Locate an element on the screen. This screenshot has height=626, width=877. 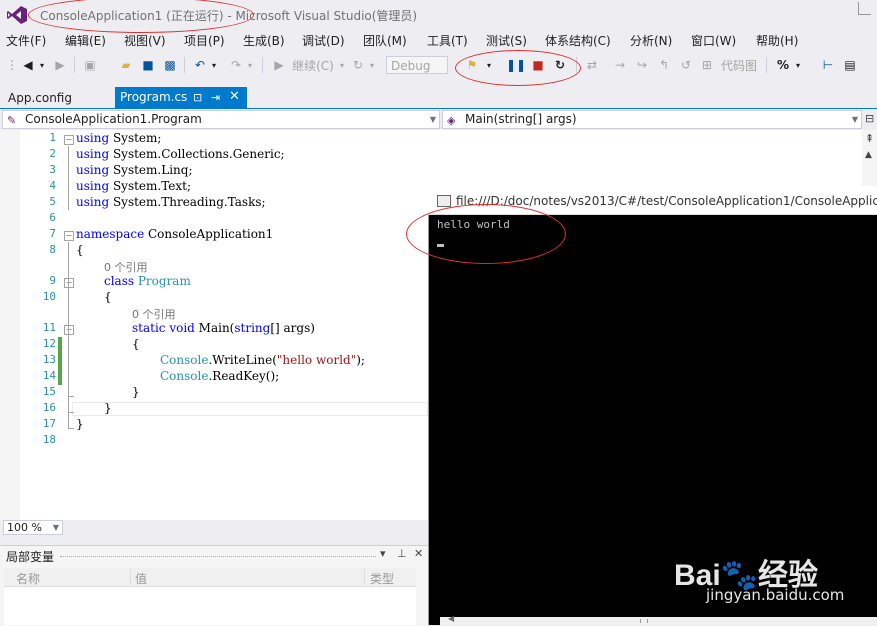
zoom-select: 100 % ▼ is located at coordinates (33, 527).